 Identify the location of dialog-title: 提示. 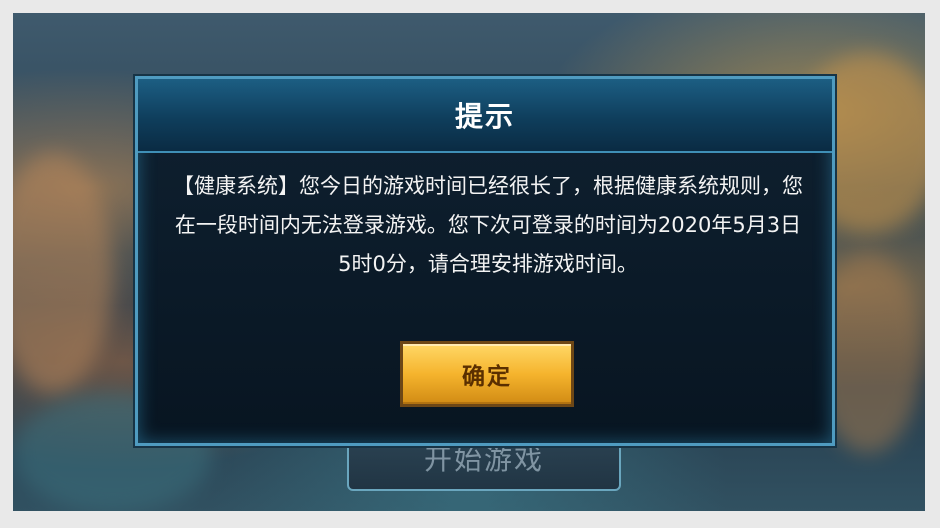
(484, 116).